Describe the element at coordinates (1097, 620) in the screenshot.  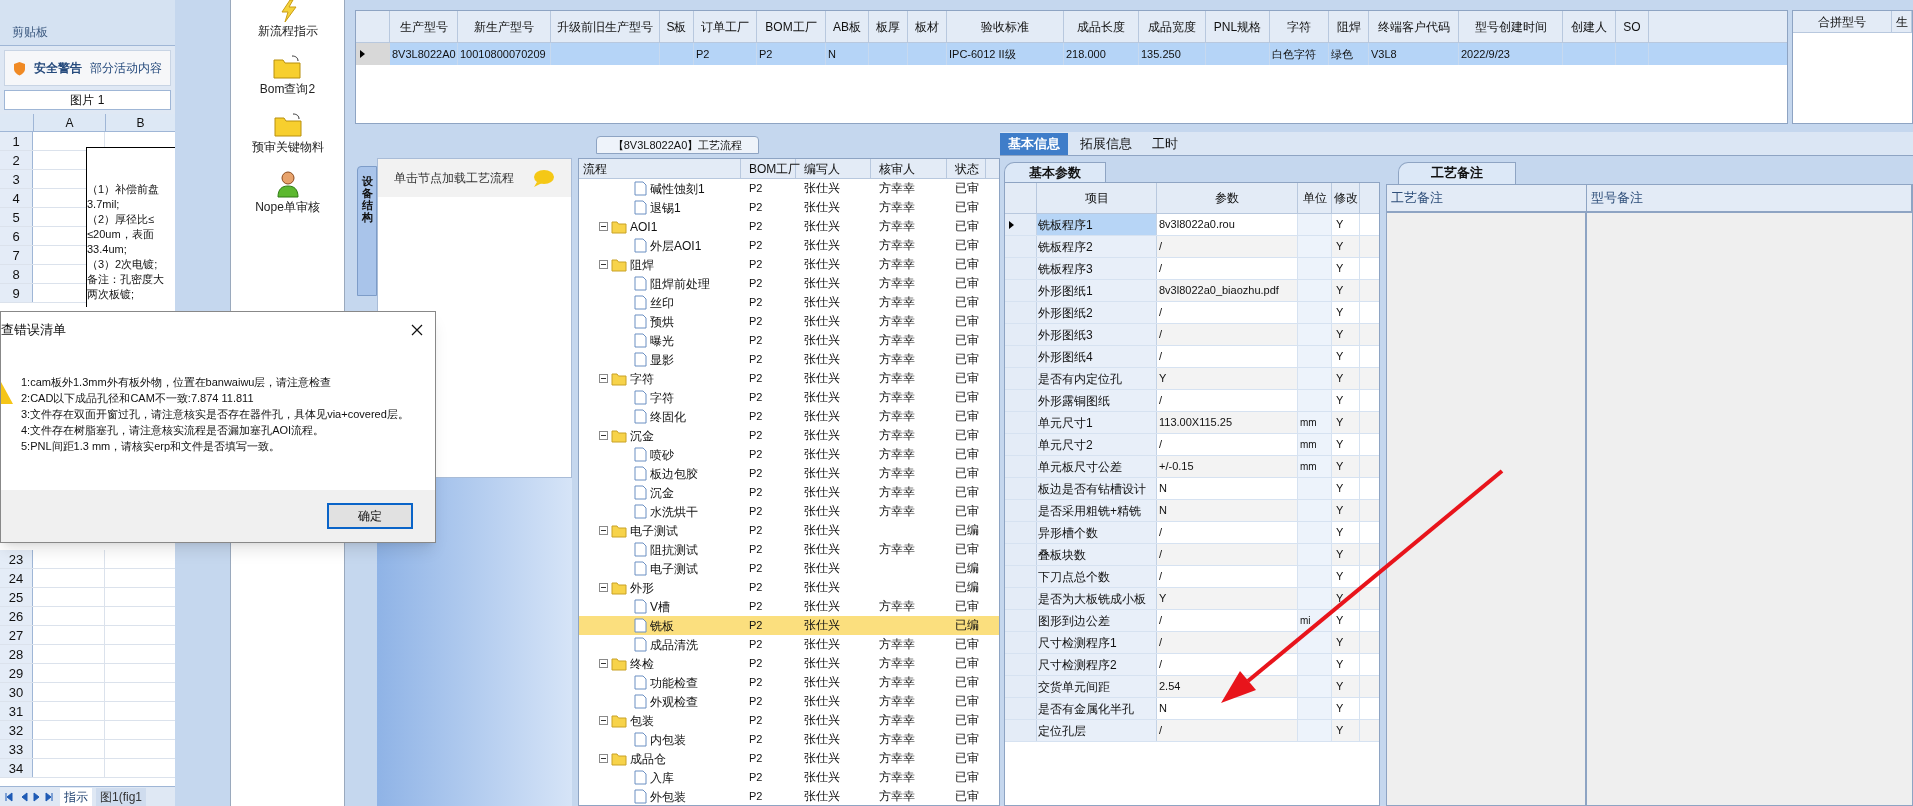
I see `parameter-name-cell: 图形到边公差` at that location.